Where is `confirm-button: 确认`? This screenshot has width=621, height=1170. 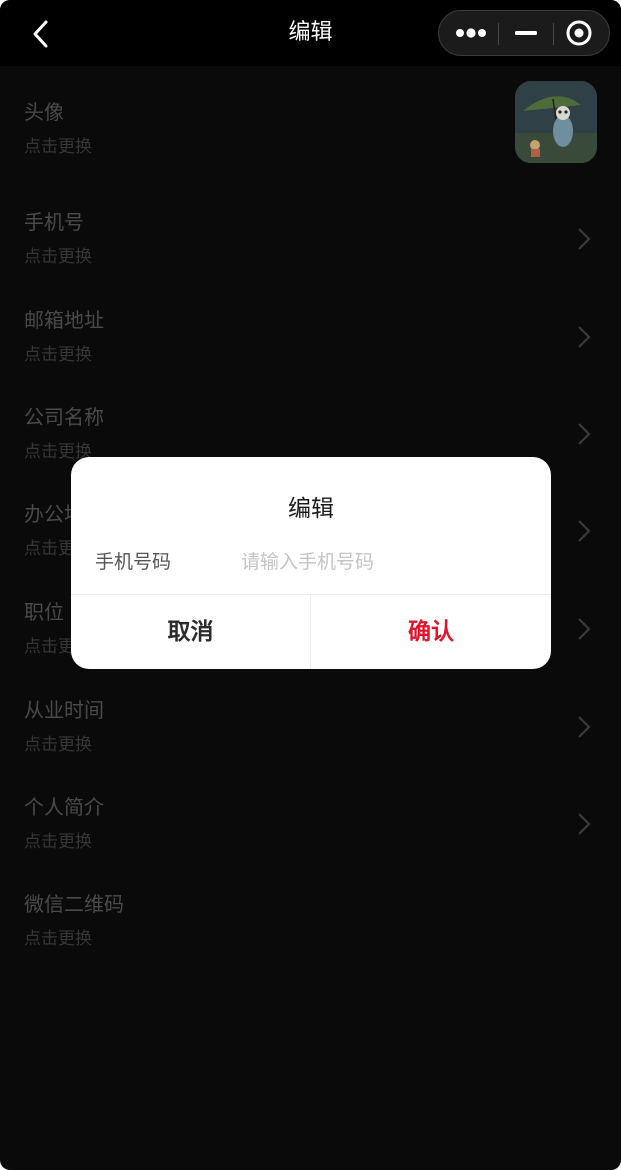 confirm-button: 确认 is located at coordinates (431, 632).